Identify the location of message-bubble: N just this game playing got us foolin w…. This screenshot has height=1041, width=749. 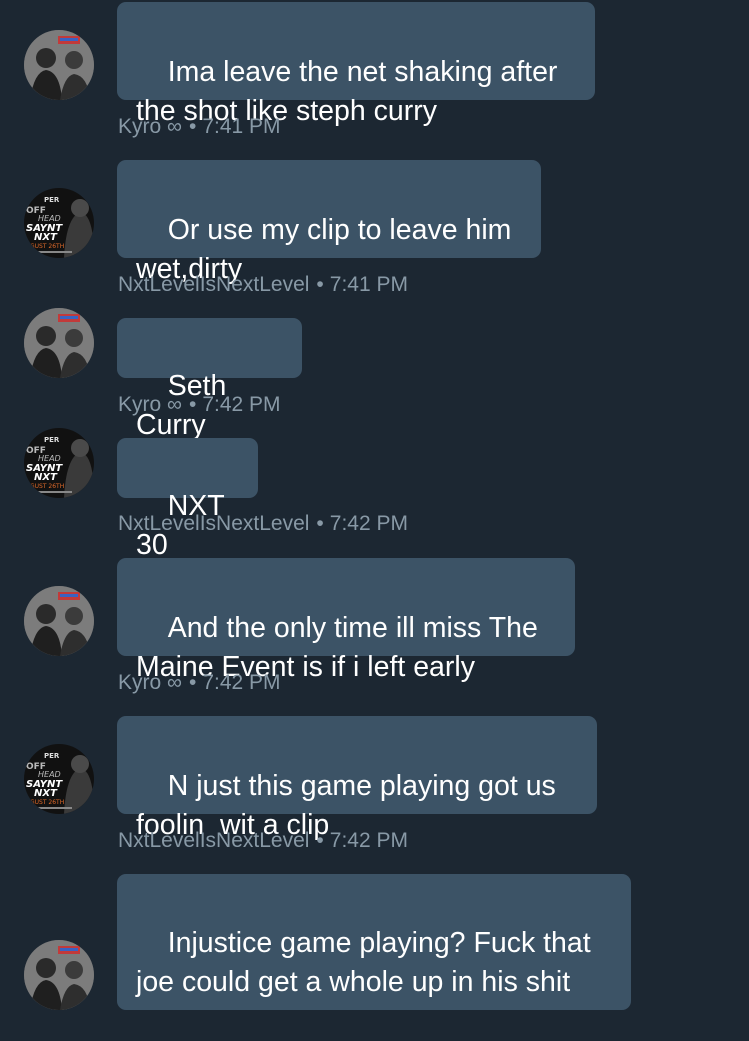
(357, 778).